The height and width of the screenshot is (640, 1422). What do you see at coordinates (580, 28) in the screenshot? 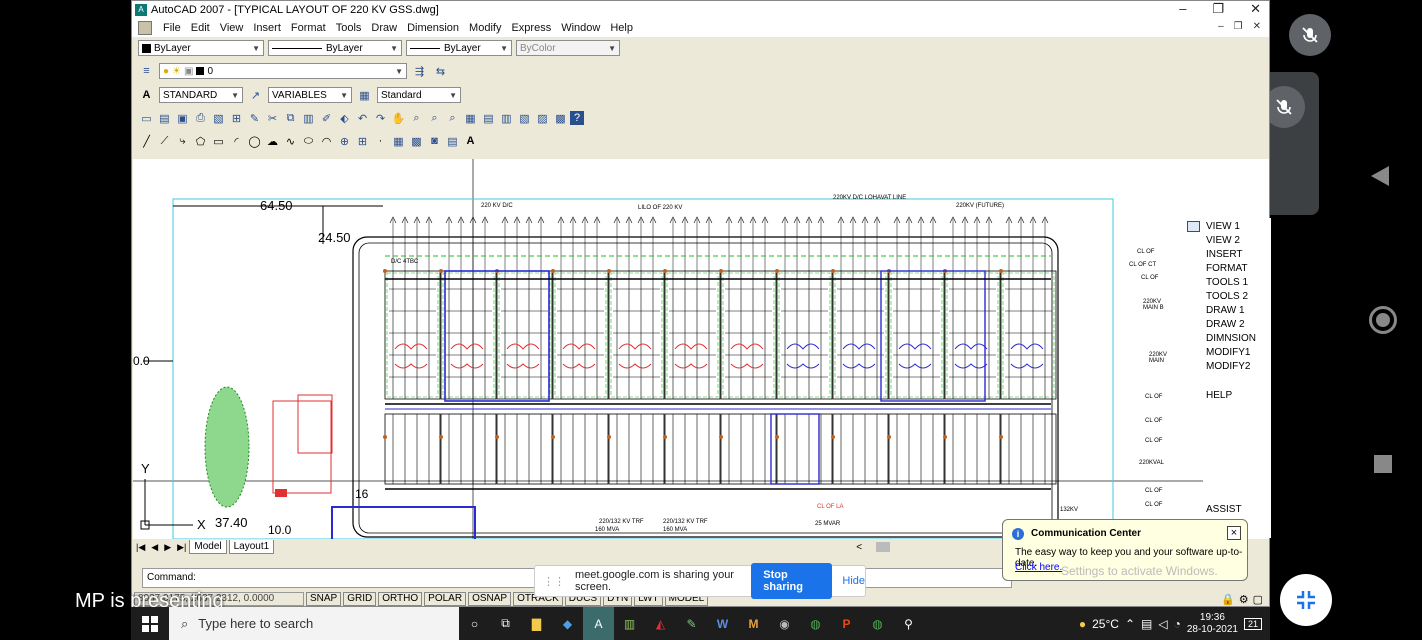
I see `menu-window: Window` at bounding box center [580, 28].